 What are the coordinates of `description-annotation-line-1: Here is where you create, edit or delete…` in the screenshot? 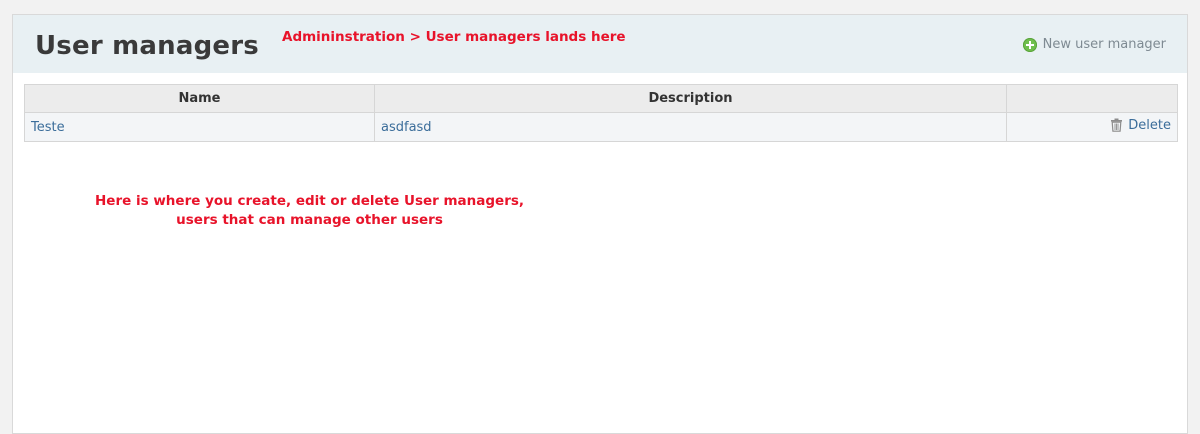 It's located at (310, 201).